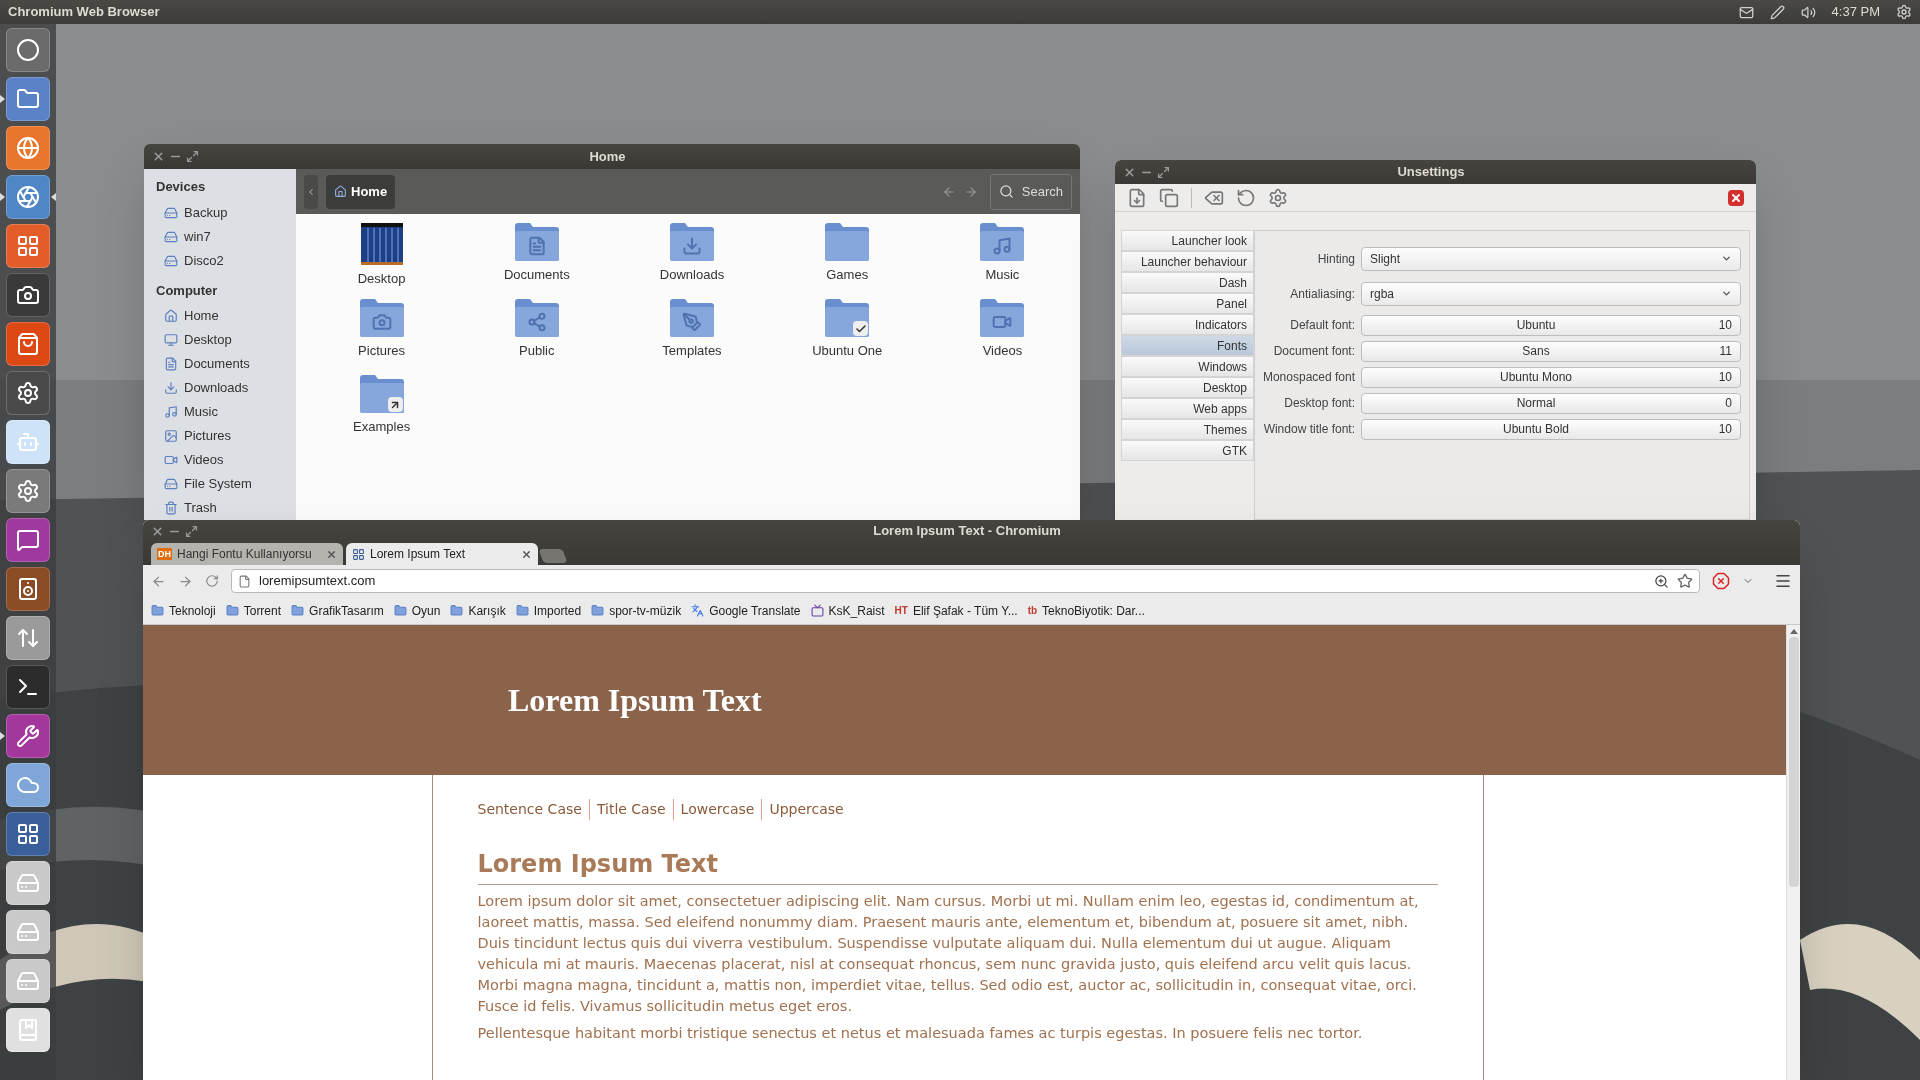 The image size is (1920, 1080). I want to click on back-icon, so click(158, 581).